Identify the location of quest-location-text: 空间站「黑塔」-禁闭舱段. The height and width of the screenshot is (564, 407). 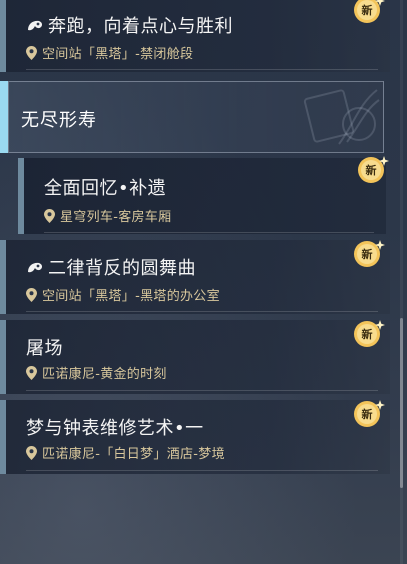
(118, 54).